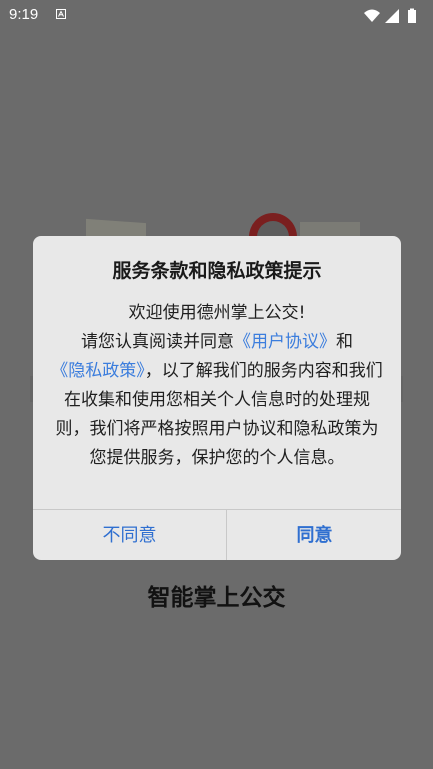  I want to click on welcome-text: 欢迎使用德州掌上公交!, so click(217, 313).